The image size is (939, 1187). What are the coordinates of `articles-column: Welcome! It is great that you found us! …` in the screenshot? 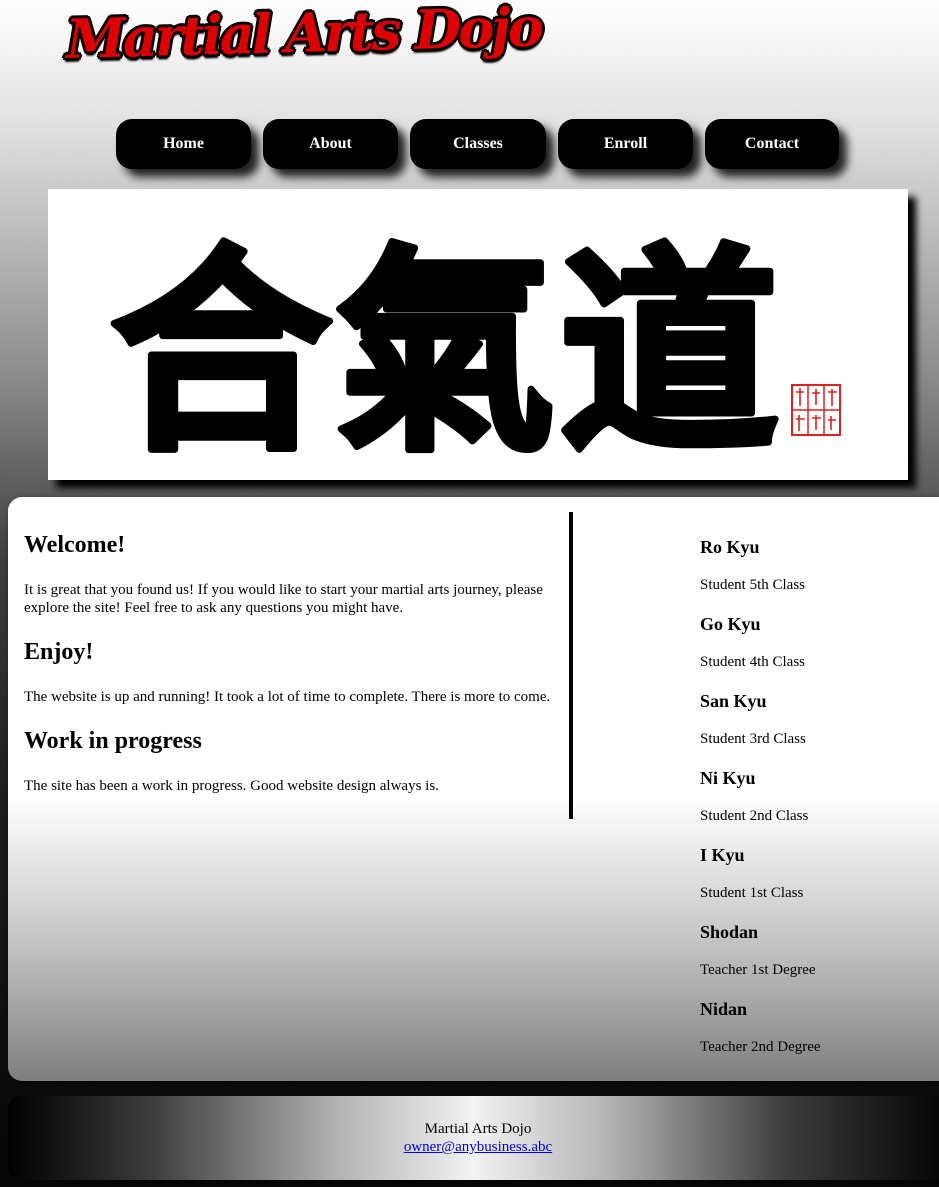 It's located at (289, 663).